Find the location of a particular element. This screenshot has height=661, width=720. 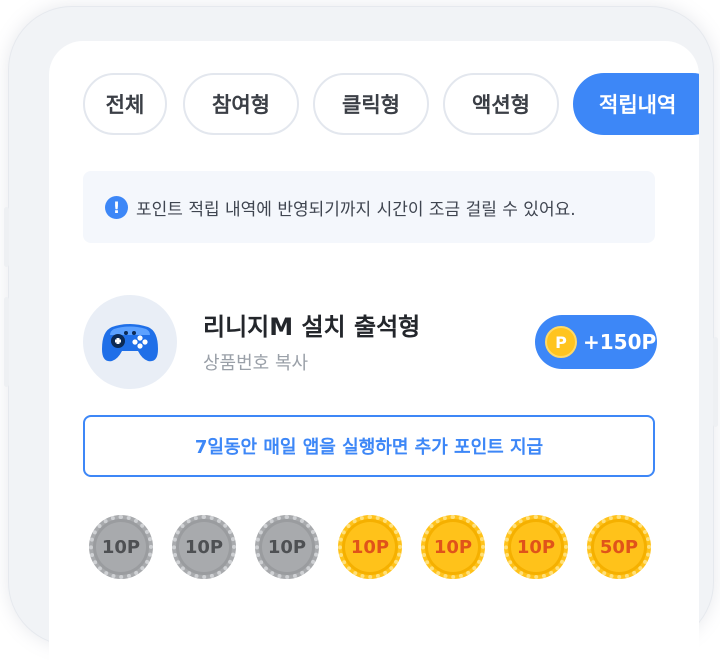

tab-history: 적립내역 is located at coordinates (636, 104).